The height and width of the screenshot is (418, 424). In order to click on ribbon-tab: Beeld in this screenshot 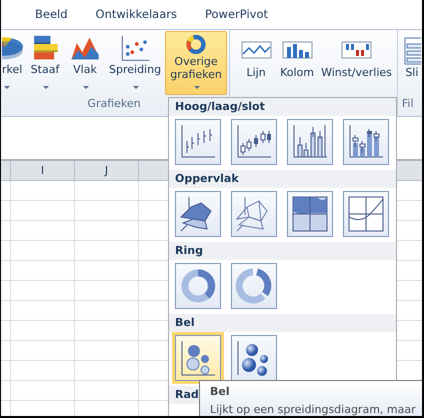, I will do `click(51, 15)`.